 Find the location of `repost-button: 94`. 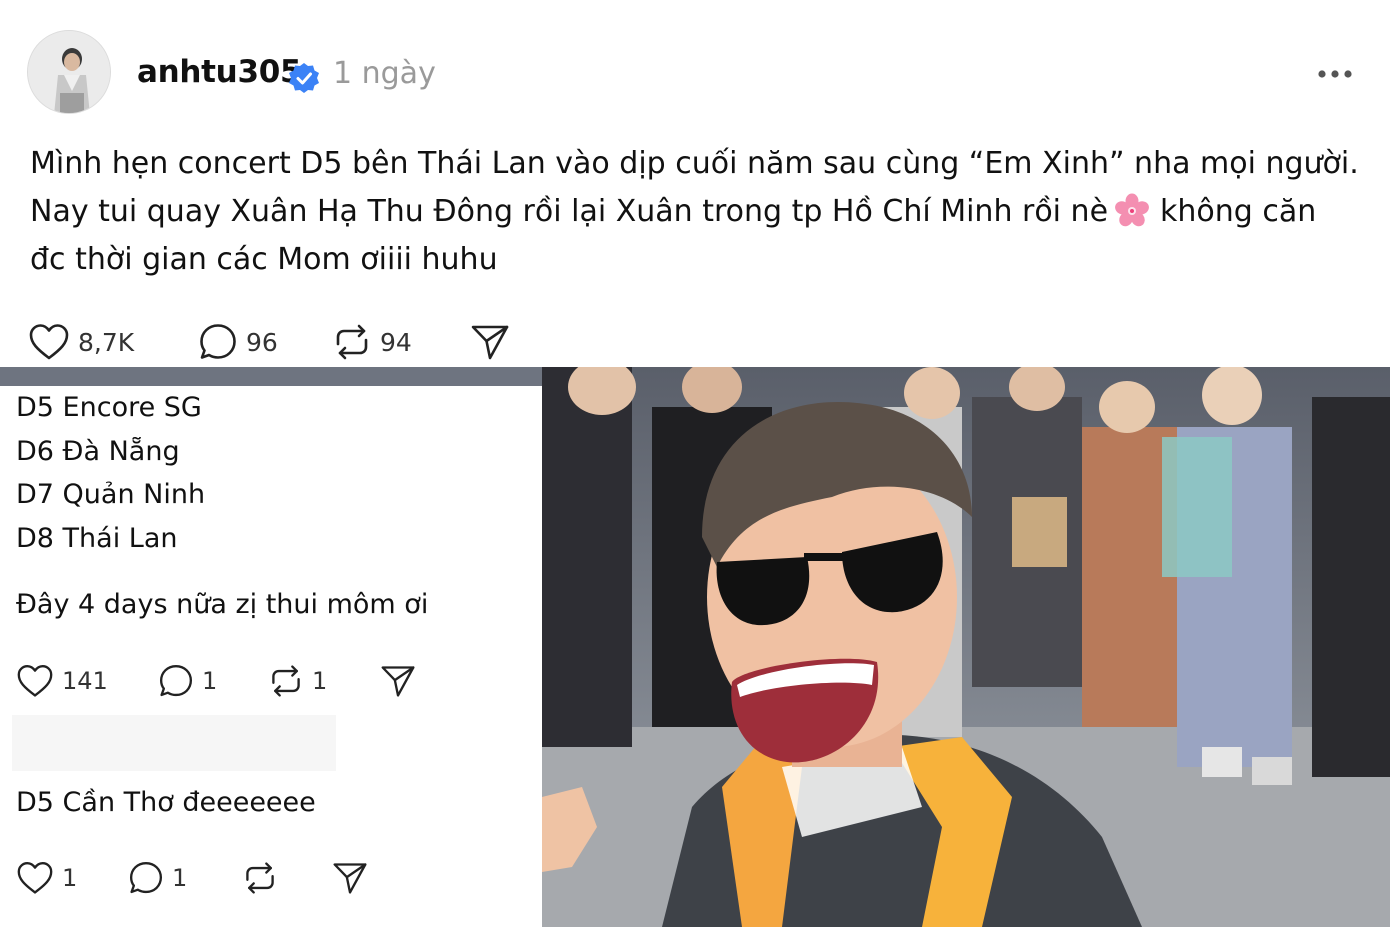

repost-button: 94 is located at coordinates (372, 342).